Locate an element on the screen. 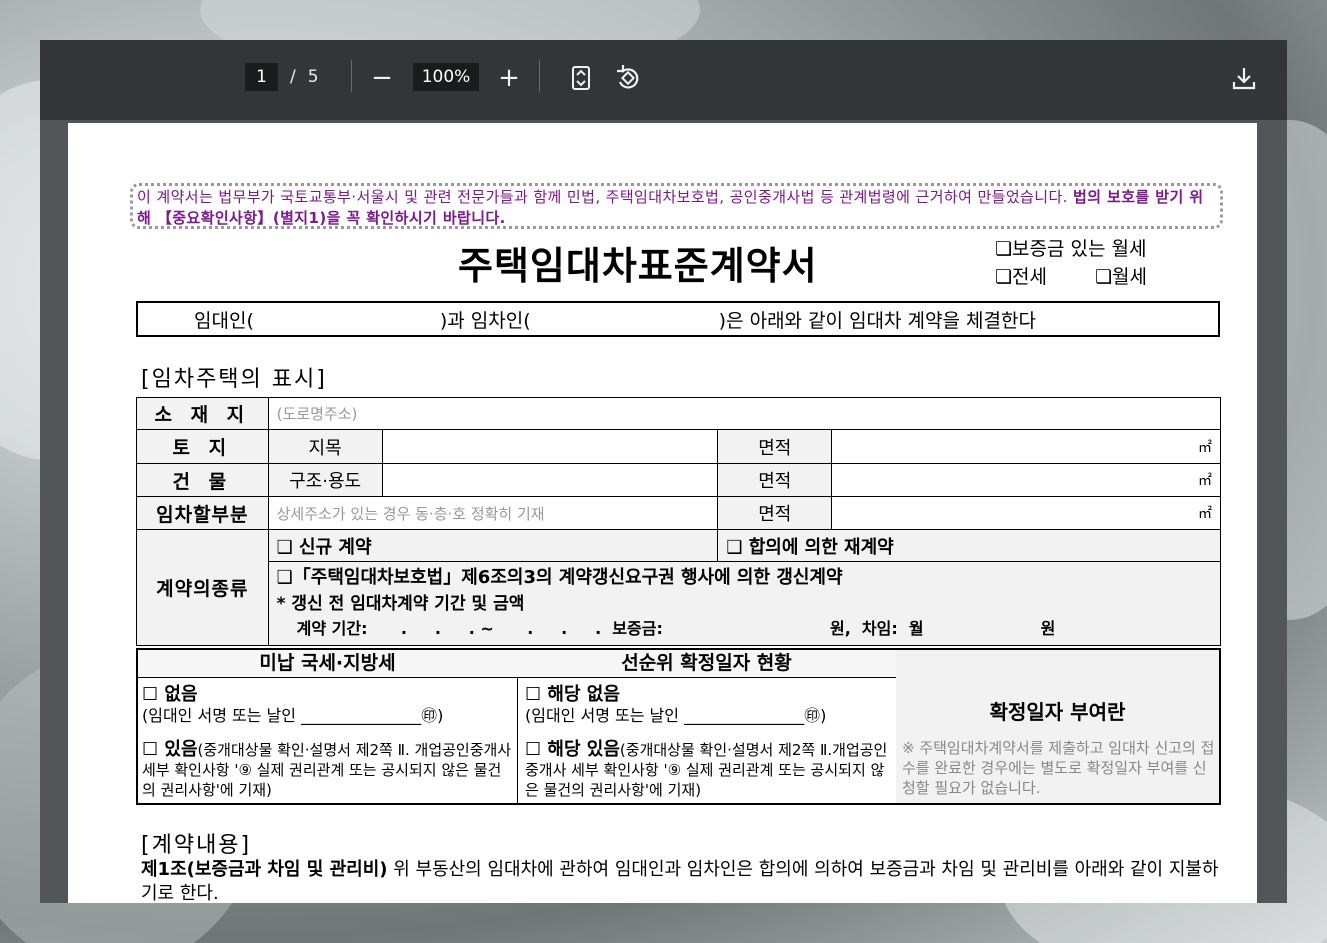 This screenshot has width=1327, height=943. parties-line: 임대인( )과 임차인( )은 아래와 같이 임대차 계약을 체결한다 is located at coordinates (678, 319).